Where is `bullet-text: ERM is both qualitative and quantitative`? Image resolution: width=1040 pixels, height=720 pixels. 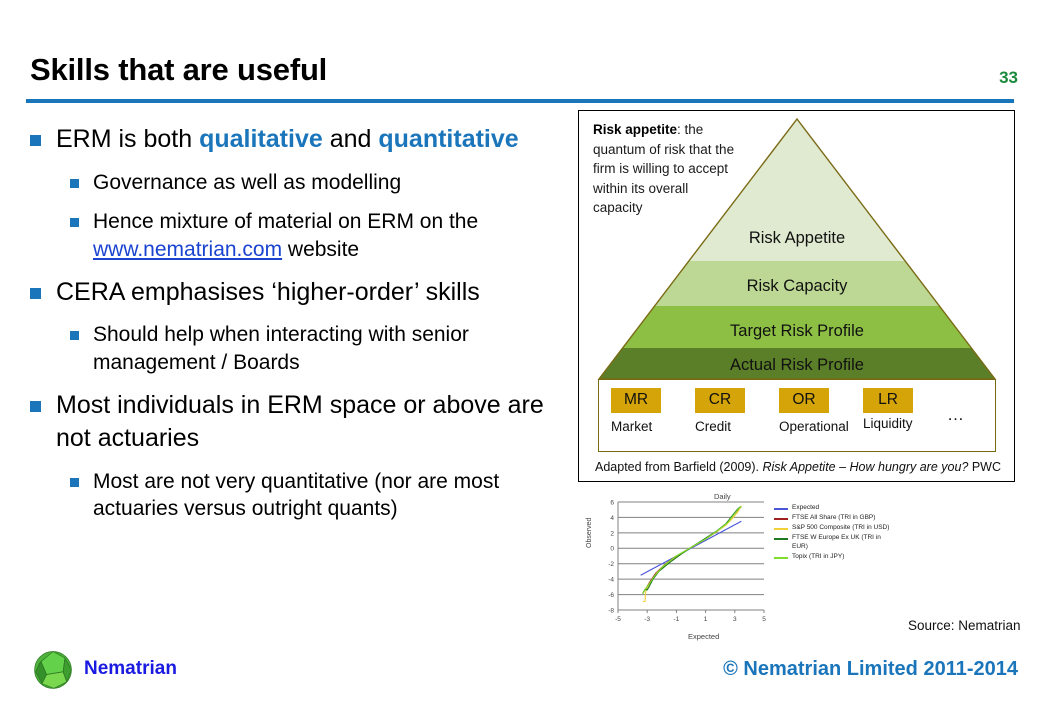 bullet-text: ERM is both qualitative and quantitative is located at coordinates (287, 140).